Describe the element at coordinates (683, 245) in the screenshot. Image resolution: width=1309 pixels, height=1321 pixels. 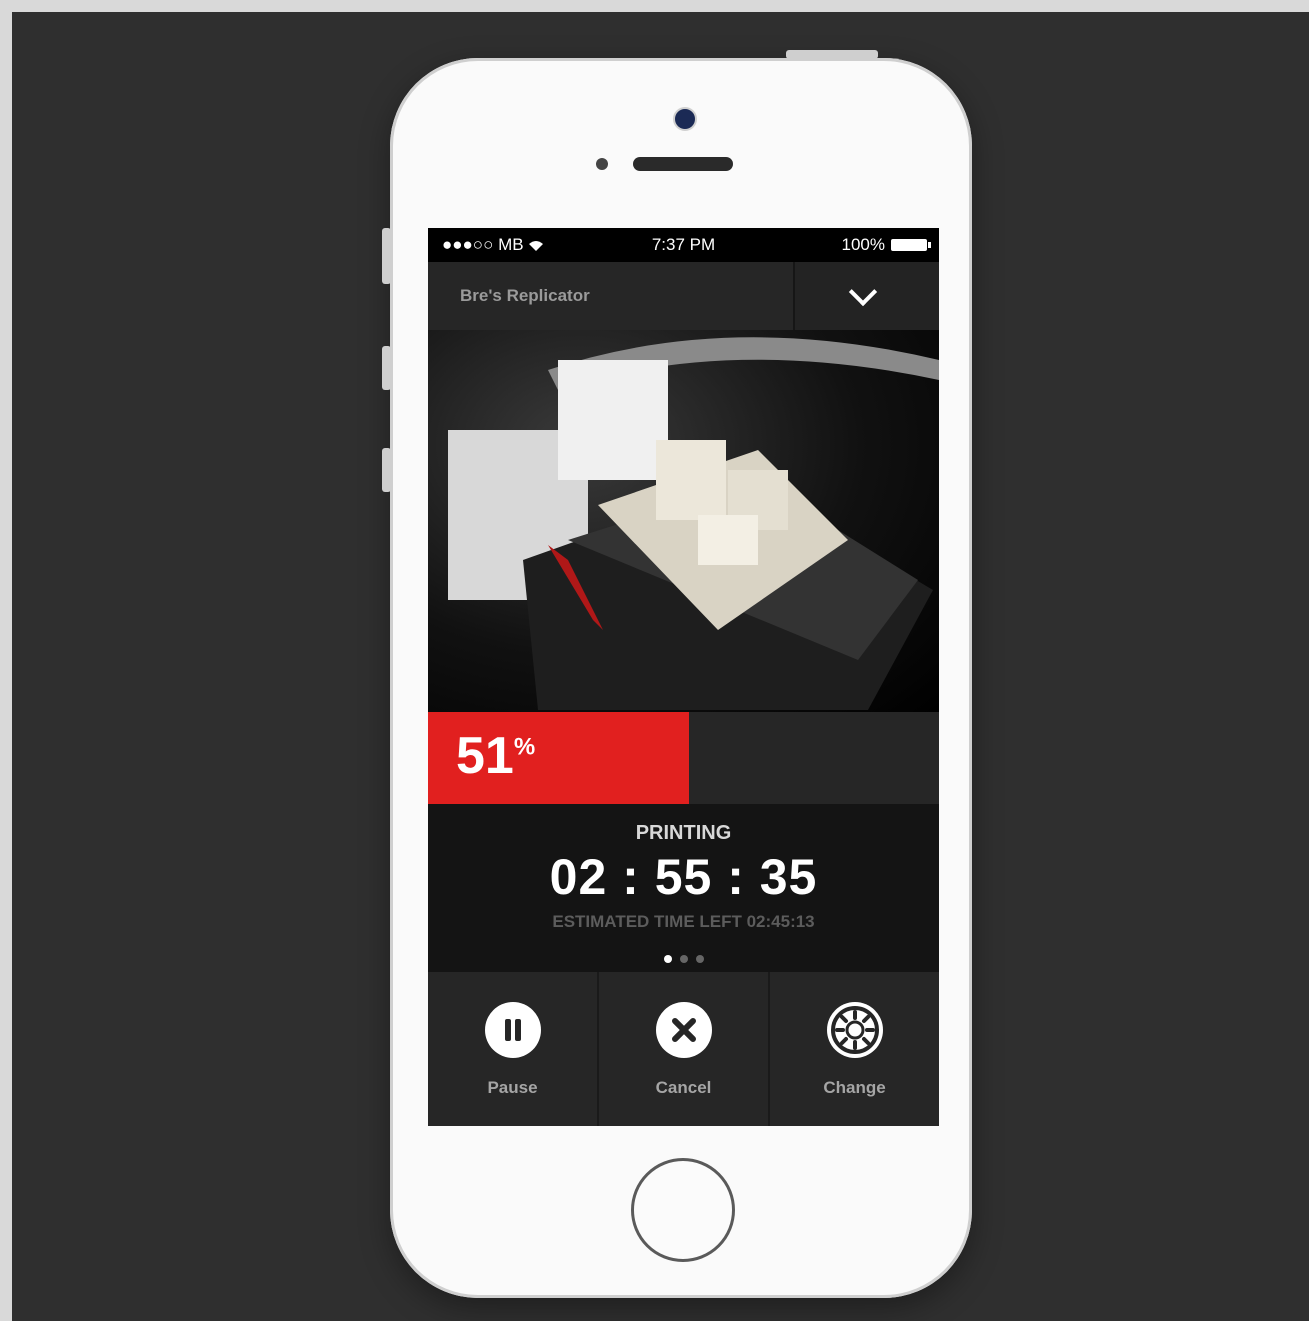
I see `status-bar: ●●●○○ MB 7:37 PM 100%` at that location.